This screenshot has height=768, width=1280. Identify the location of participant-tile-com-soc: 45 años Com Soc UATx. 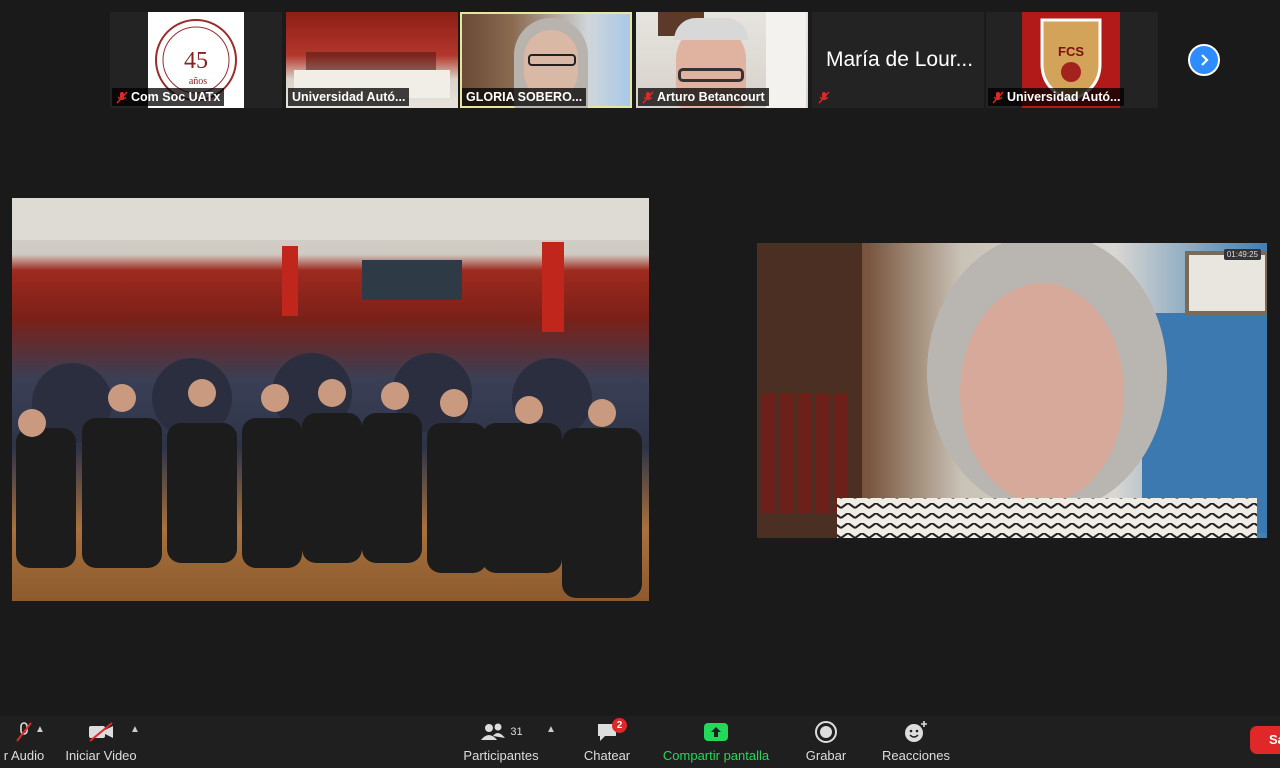
(196, 60).